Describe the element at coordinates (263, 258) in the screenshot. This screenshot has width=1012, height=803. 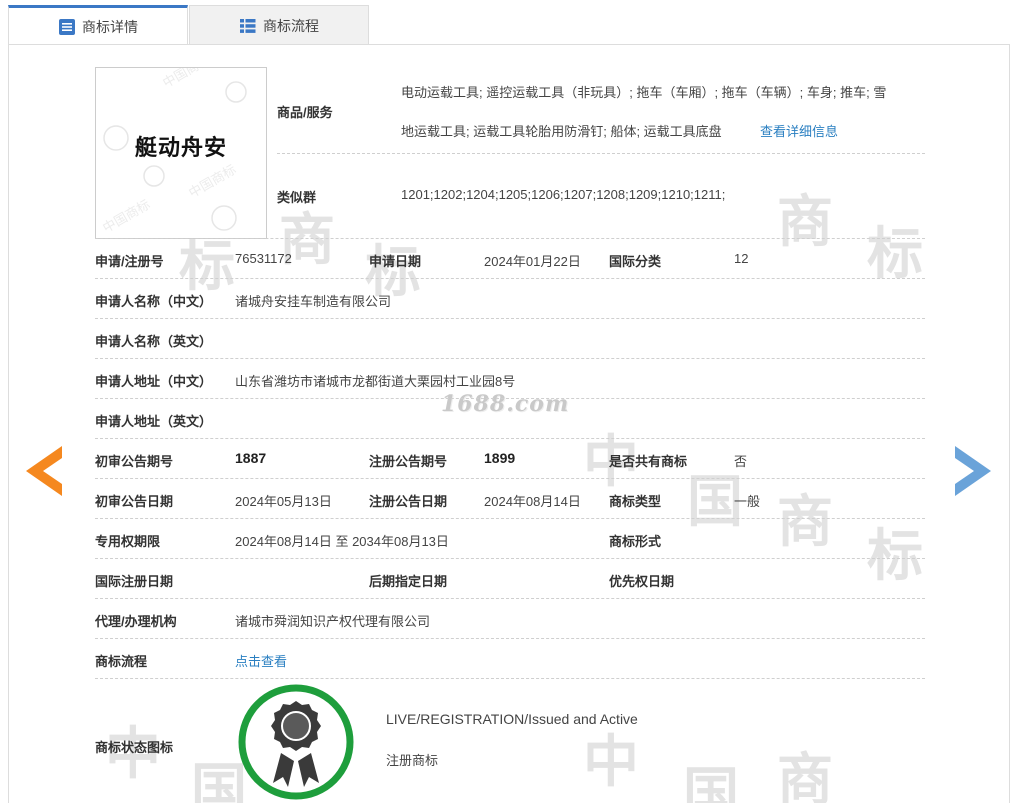
I see `reg-no-value: 76531172` at that location.